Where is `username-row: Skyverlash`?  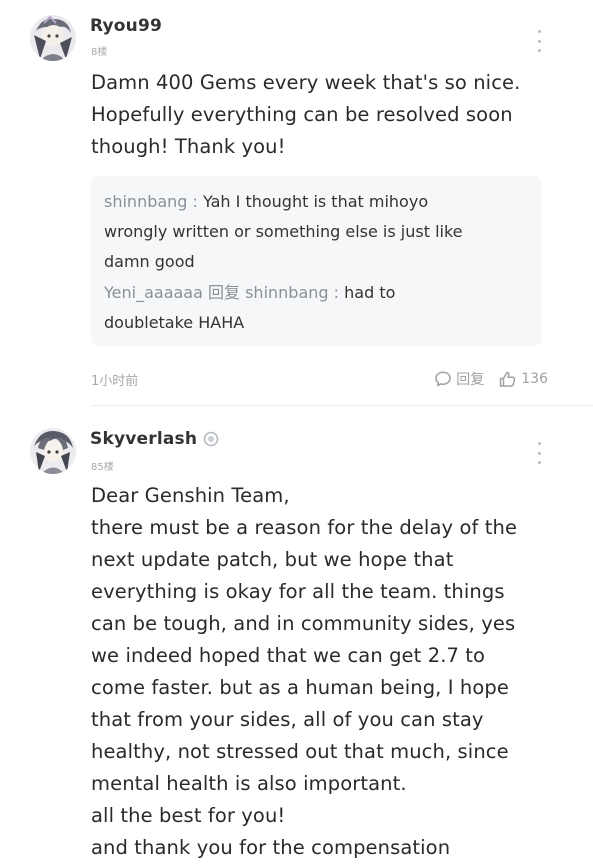 username-row: Skyverlash is located at coordinates (154, 439).